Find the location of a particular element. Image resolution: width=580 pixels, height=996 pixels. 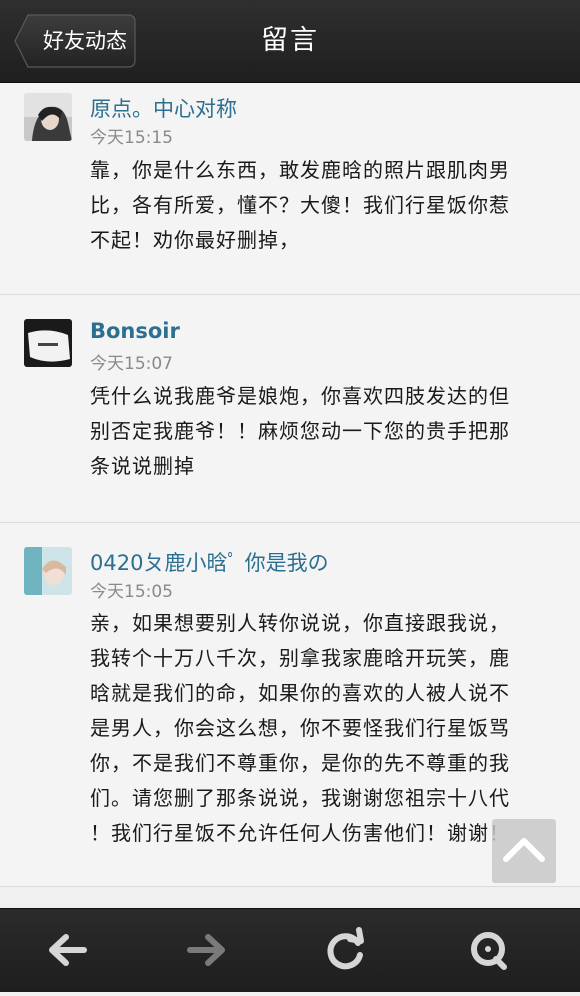

comment-line: 你，不是我们不尊重你，是你的先不尊重的我 is located at coordinates (300, 763).